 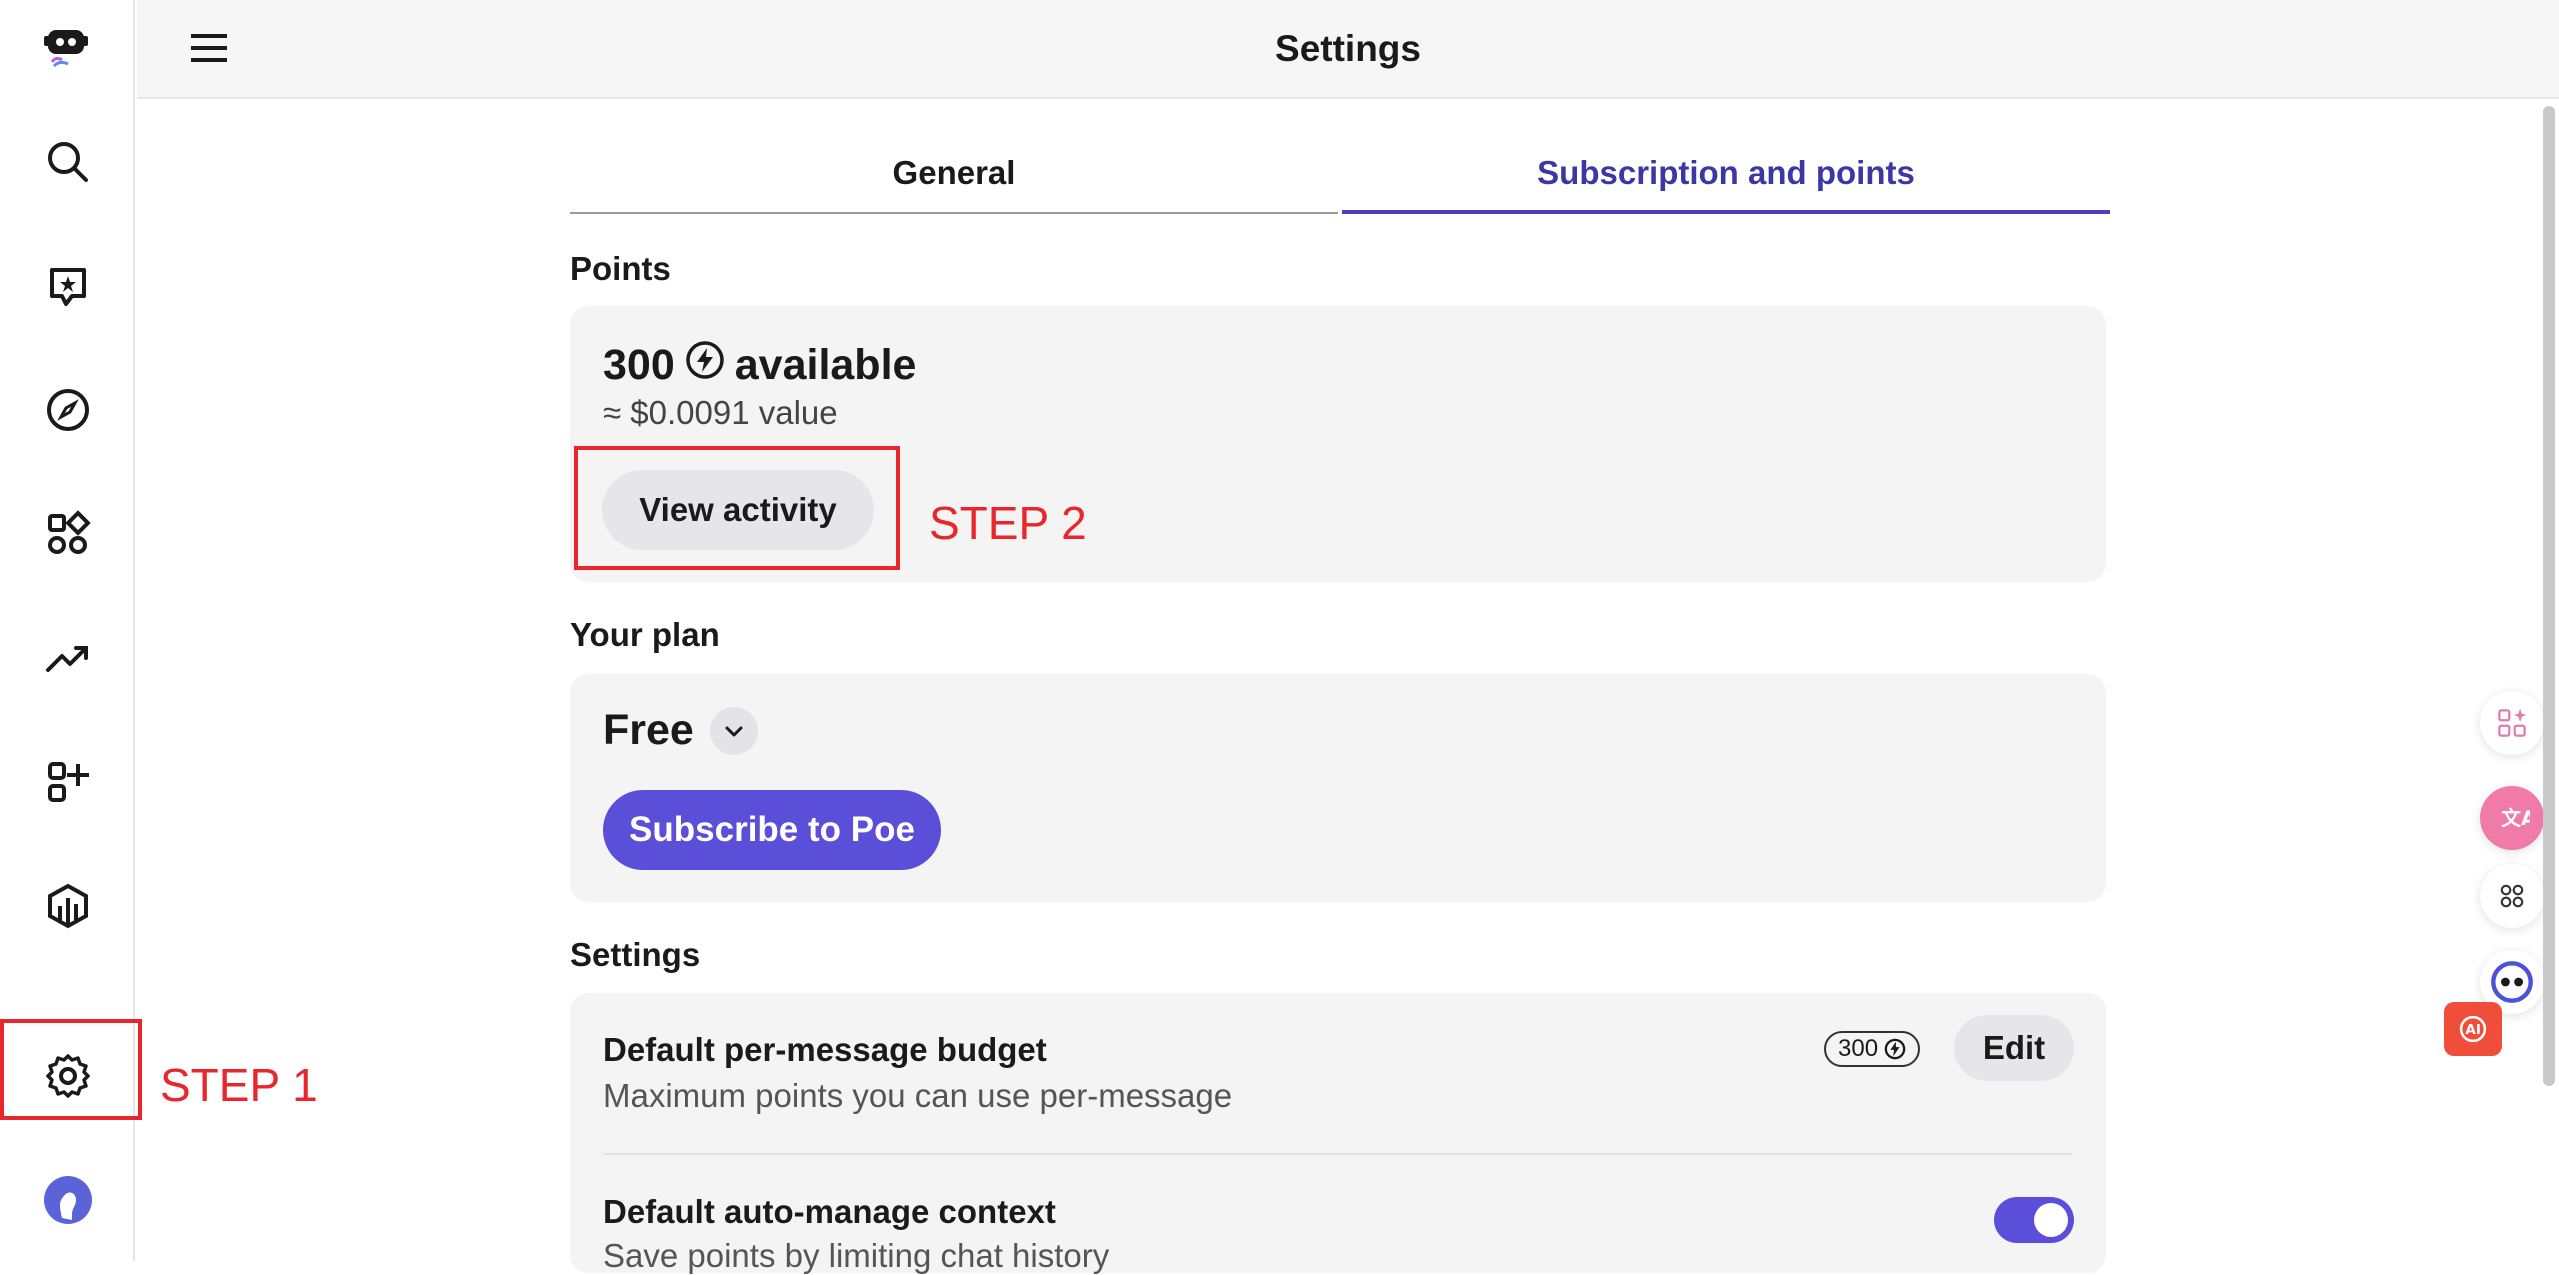 What do you see at coordinates (772, 830) in the screenshot?
I see `subscribe-button: Subscribe to Poe` at bounding box center [772, 830].